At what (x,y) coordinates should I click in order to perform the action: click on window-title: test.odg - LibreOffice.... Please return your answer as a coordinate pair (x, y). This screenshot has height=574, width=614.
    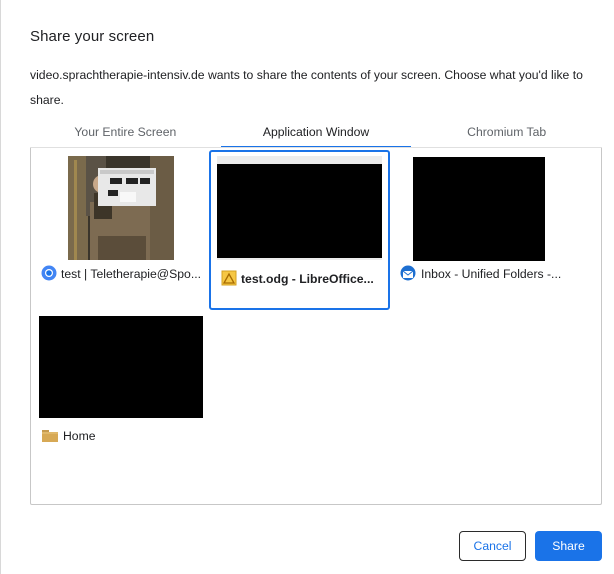
    Looking at the image, I should click on (307, 279).